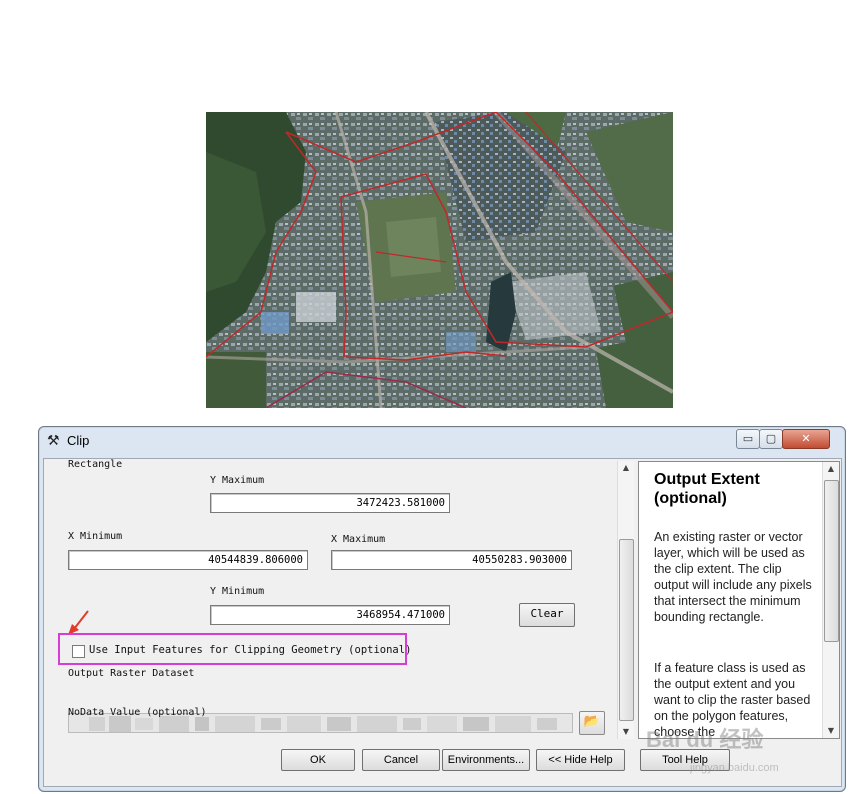 The image size is (856, 794). What do you see at coordinates (734, 768) in the screenshot?
I see `watermark-url: jingyan.baidu.com` at bounding box center [734, 768].